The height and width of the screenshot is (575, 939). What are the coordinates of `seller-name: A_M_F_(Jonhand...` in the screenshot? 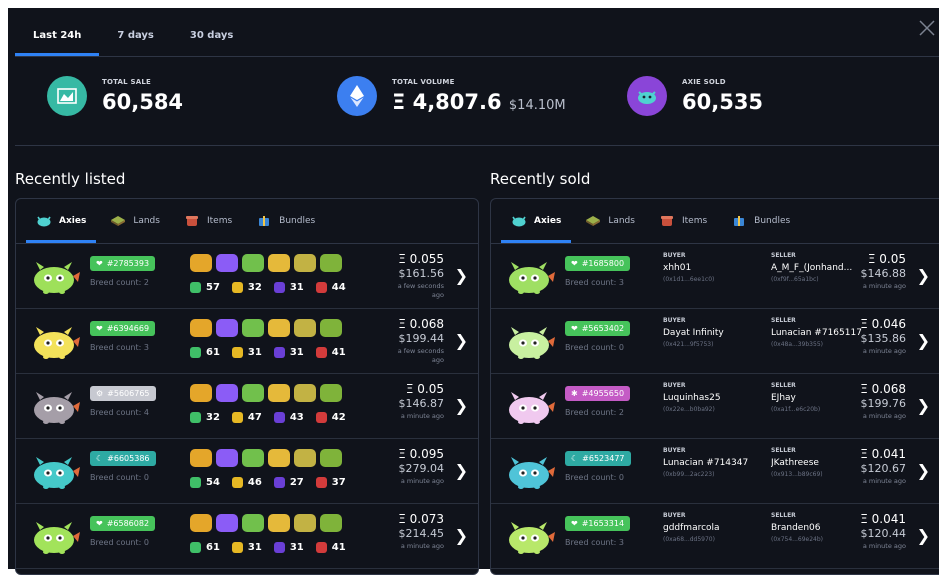 It's located at (821, 268).